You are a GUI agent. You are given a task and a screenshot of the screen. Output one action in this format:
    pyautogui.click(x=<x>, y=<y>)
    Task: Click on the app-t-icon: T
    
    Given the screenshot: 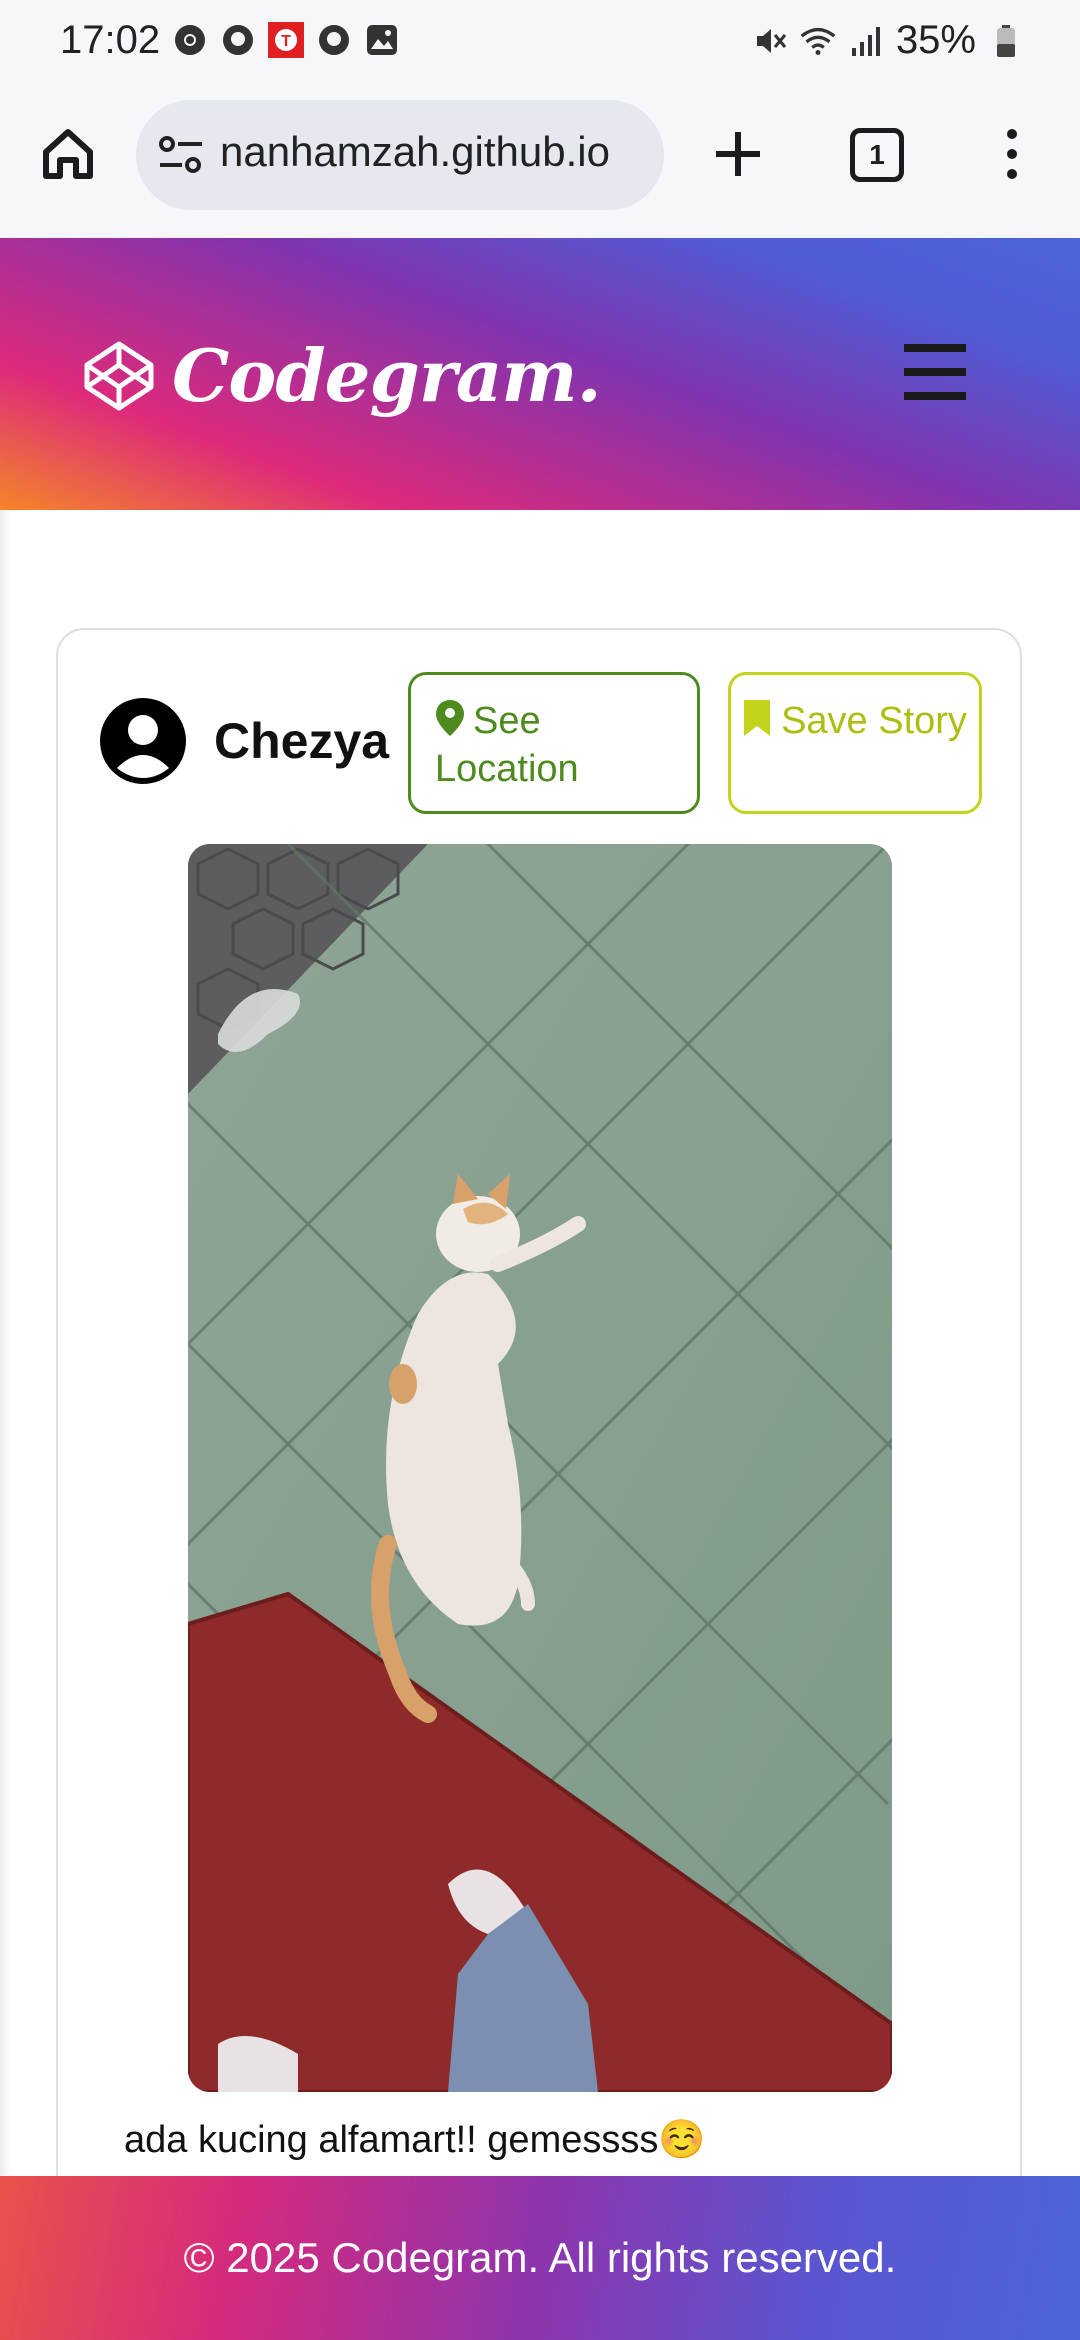 What is the action you would take?
    pyautogui.click(x=286, y=40)
    